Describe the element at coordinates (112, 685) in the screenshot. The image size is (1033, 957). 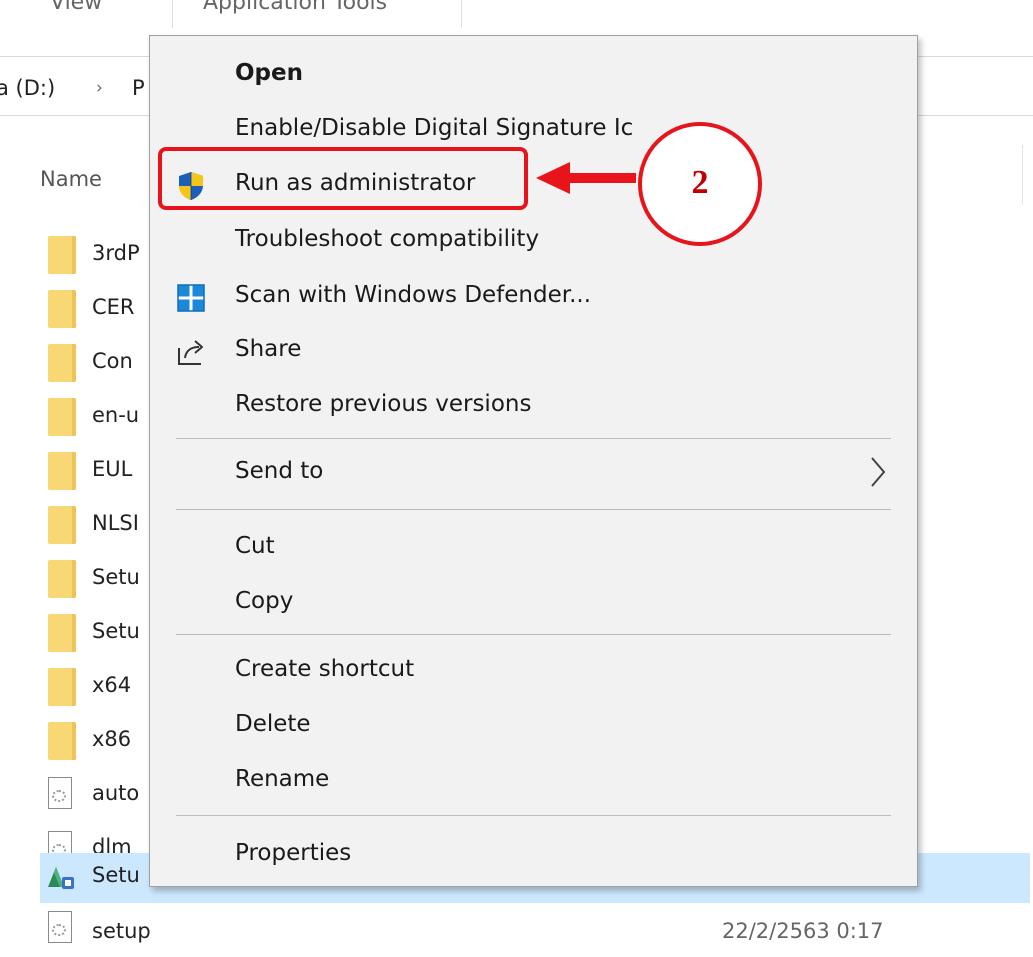
I see `file-name: x64` at that location.